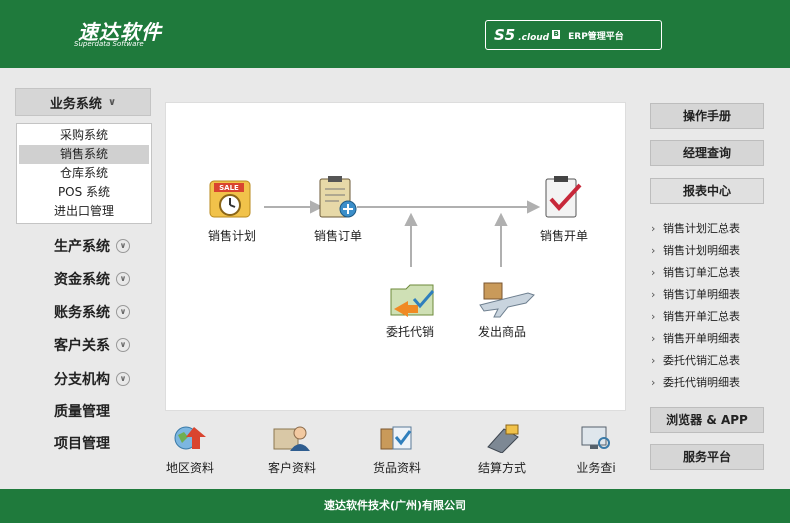 The height and width of the screenshot is (523, 790). I want to click on customer-card-icon, so click(291, 438).